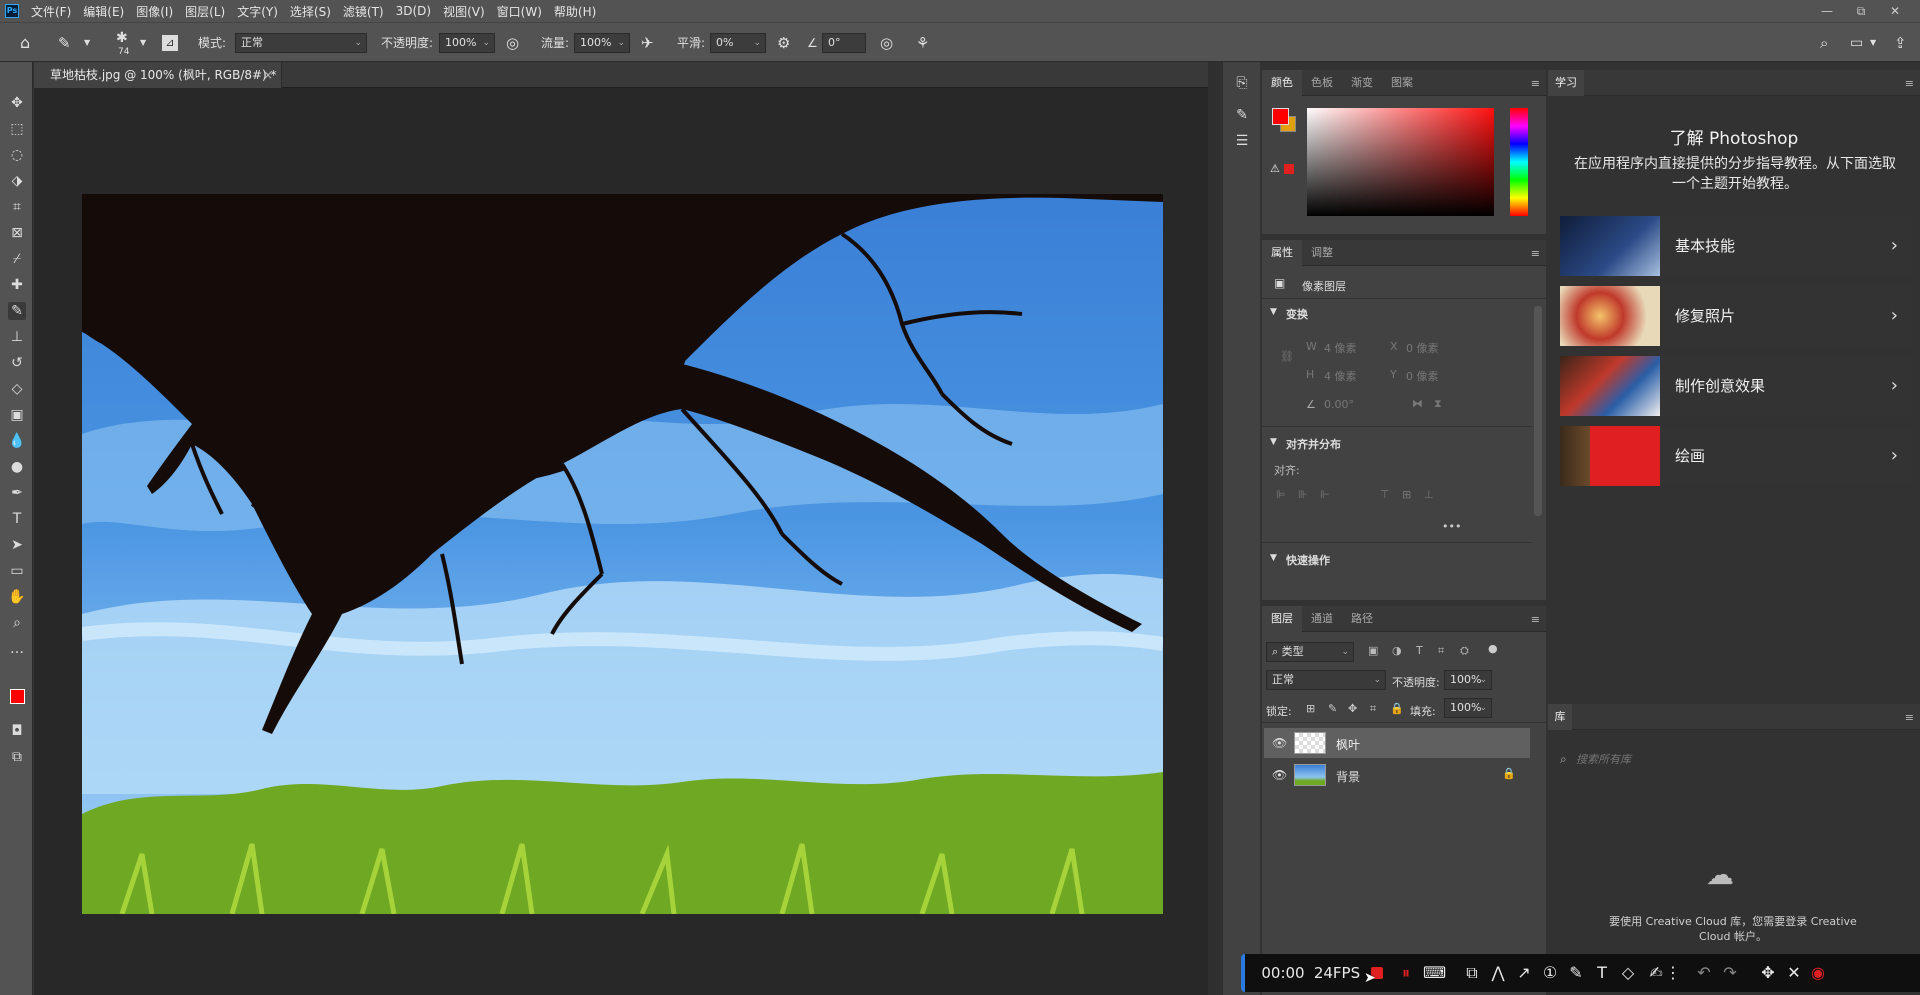 The height and width of the screenshot is (995, 1920). Describe the element at coordinates (1242, 115) in the screenshot. I see `brush-settings-icon: ✎` at that location.